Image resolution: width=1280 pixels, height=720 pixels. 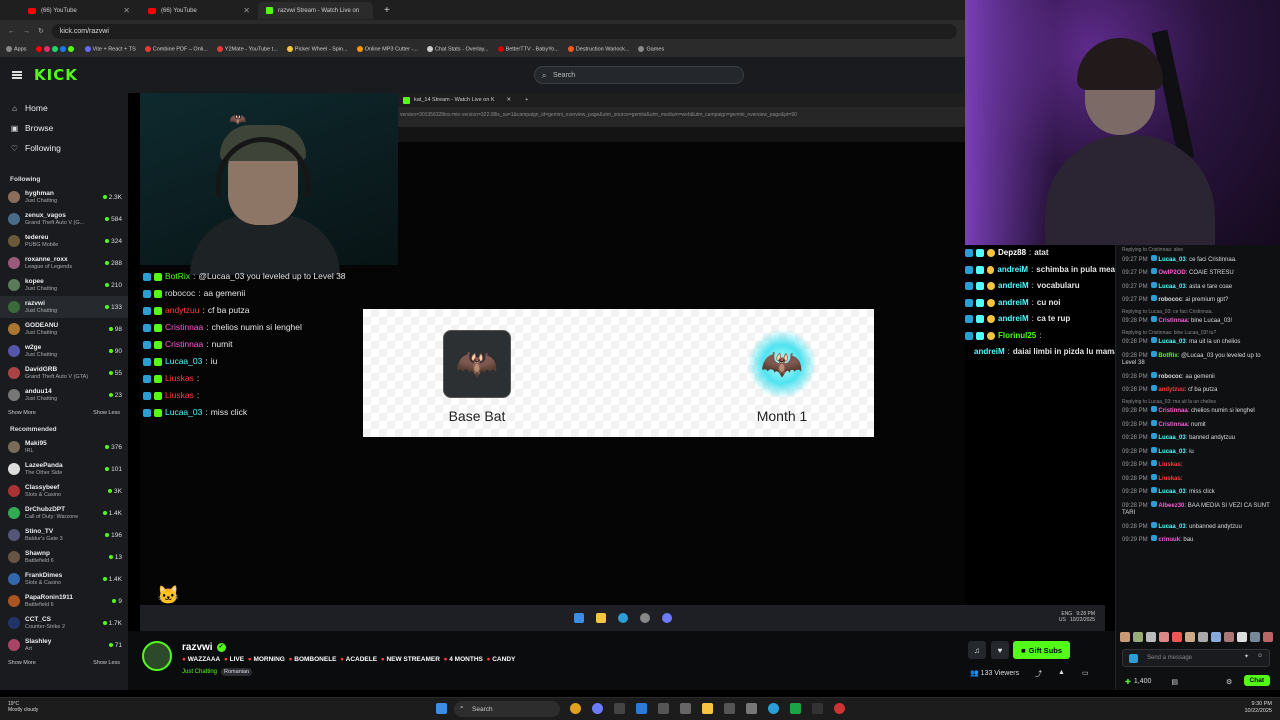 What do you see at coordinates (64, 351) in the screenshot?
I see `channel-list-item: w2ge Just Chatting 90` at bounding box center [64, 351].